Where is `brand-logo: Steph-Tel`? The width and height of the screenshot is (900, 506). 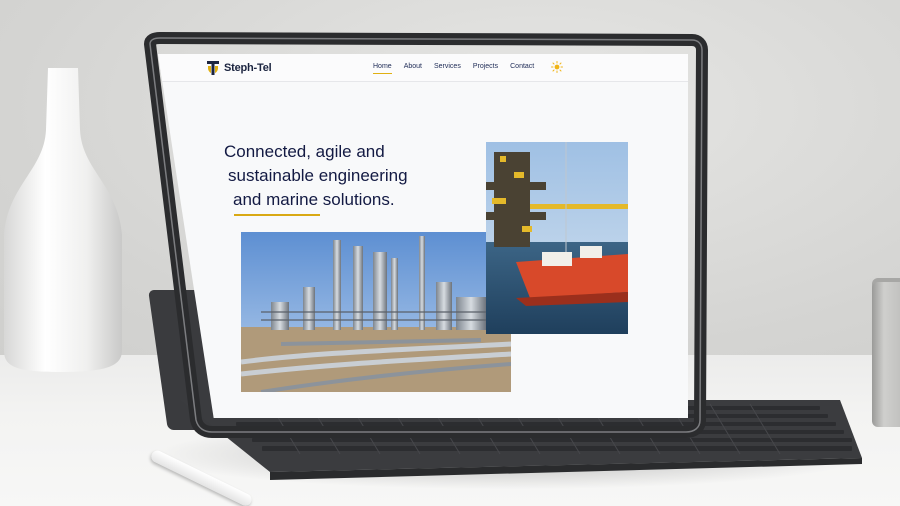 brand-logo: Steph-Tel is located at coordinates (239, 68).